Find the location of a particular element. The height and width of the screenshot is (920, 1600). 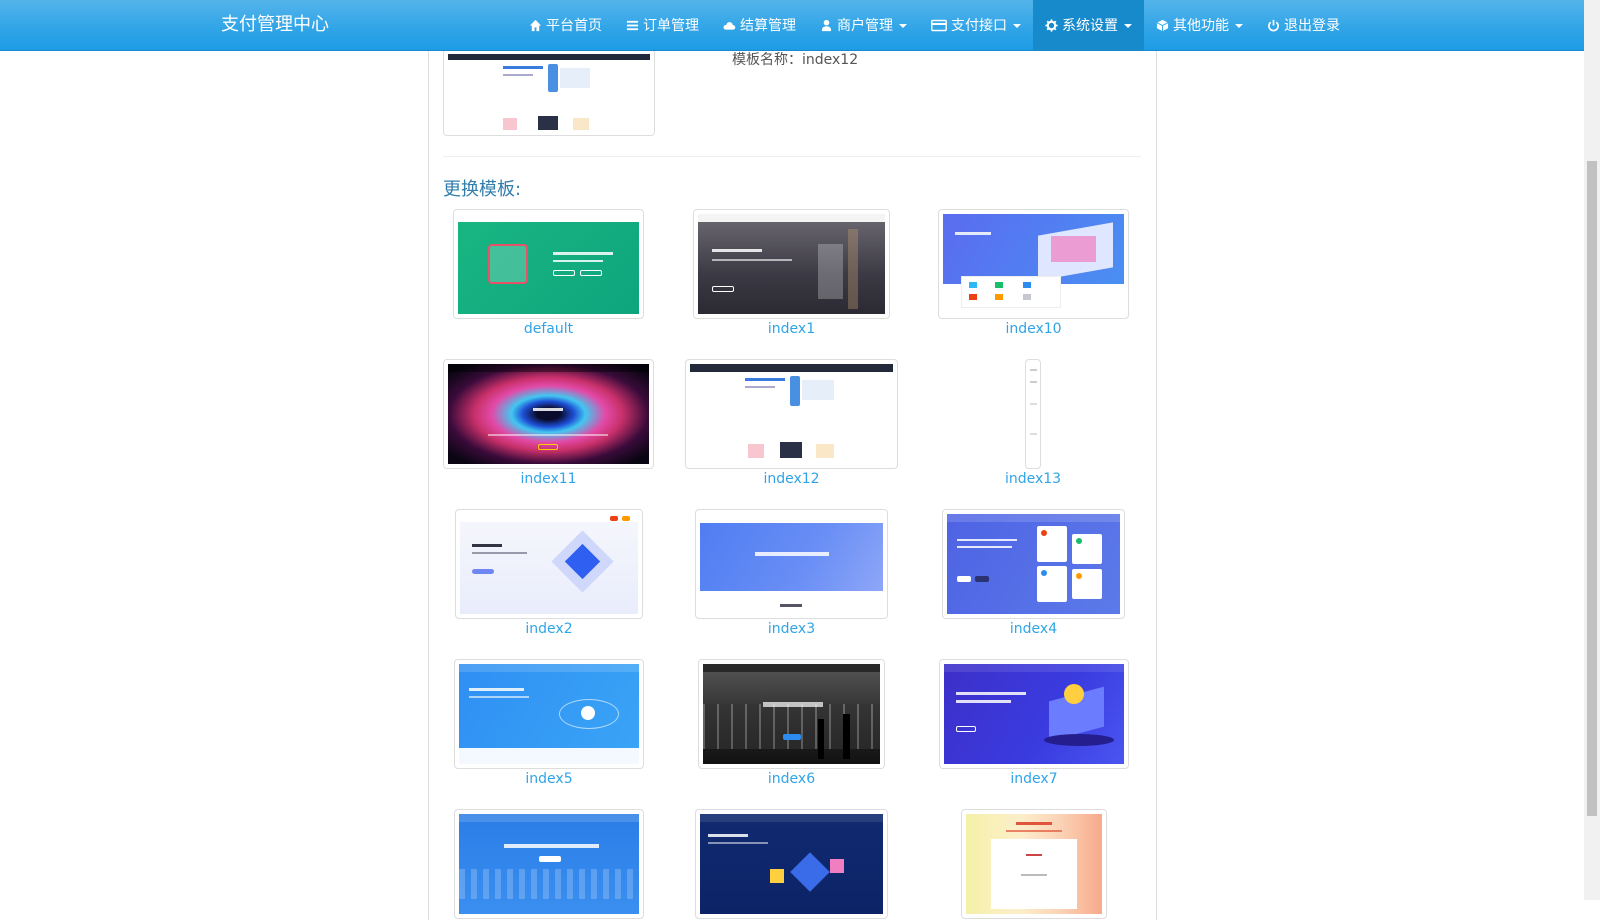

change-template-title: 更换模板: is located at coordinates (482, 189).